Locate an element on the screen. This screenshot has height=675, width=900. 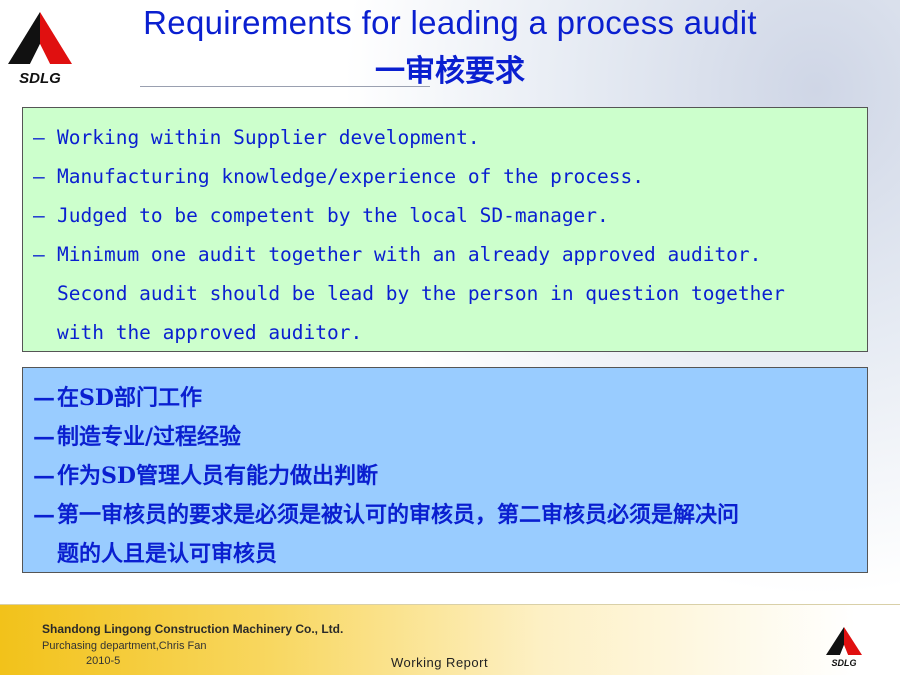
page-subtitle: 一审核要求 is located at coordinates (450, 71).